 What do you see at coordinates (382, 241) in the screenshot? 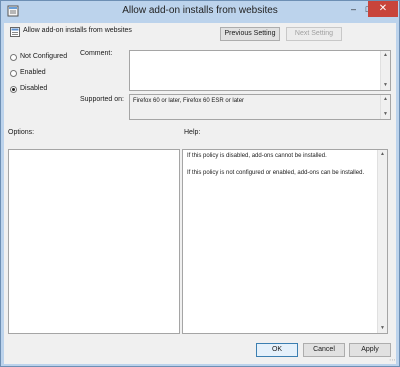
I see `help-scrollbar: ▲ ▼` at bounding box center [382, 241].